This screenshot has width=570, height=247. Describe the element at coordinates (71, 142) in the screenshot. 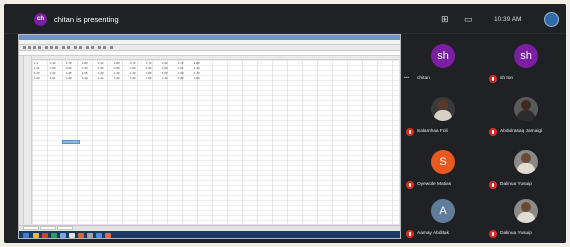

I see `selected-cell` at that location.